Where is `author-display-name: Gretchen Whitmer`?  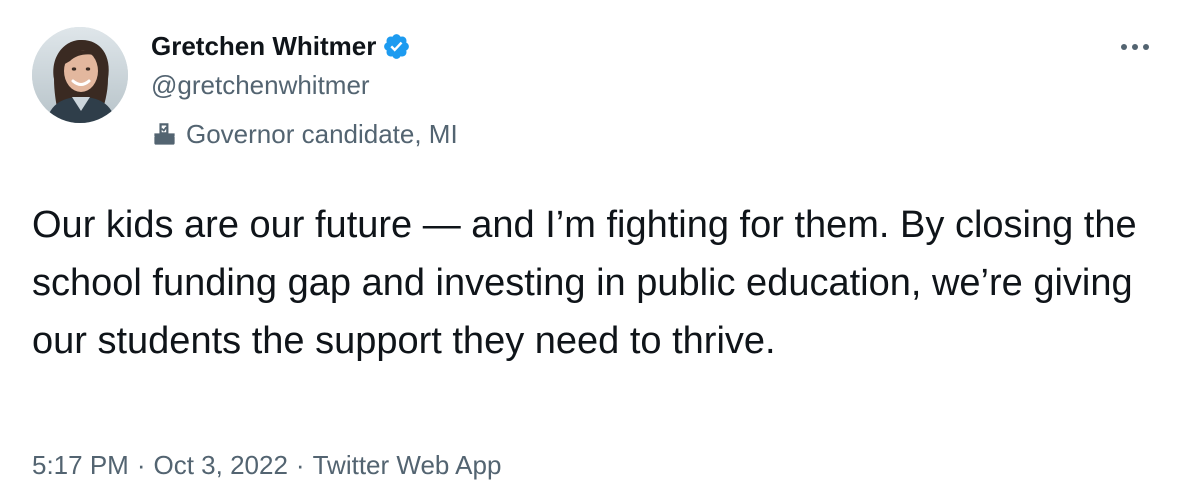 author-display-name: Gretchen Whitmer is located at coordinates (263, 46).